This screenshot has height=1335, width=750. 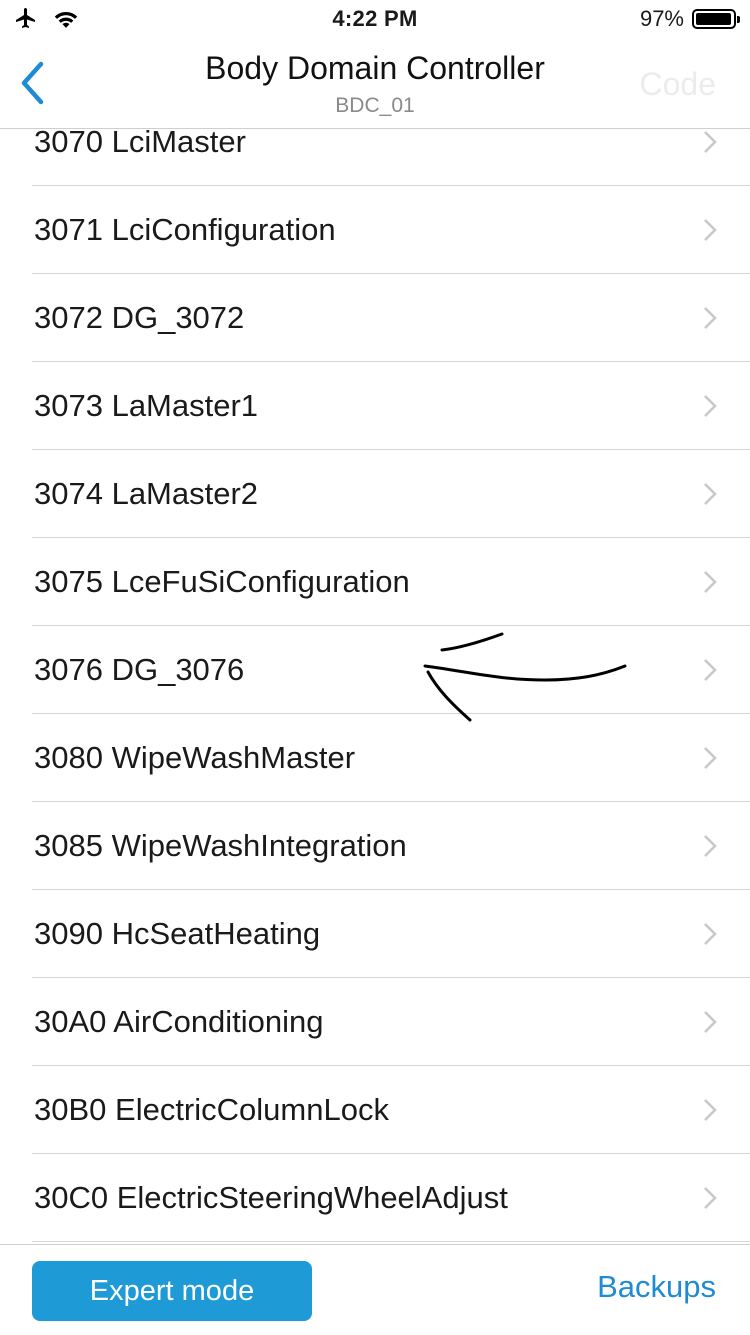 I want to click on list-item: 3073 LaMaster1, so click(x=375, y=406).